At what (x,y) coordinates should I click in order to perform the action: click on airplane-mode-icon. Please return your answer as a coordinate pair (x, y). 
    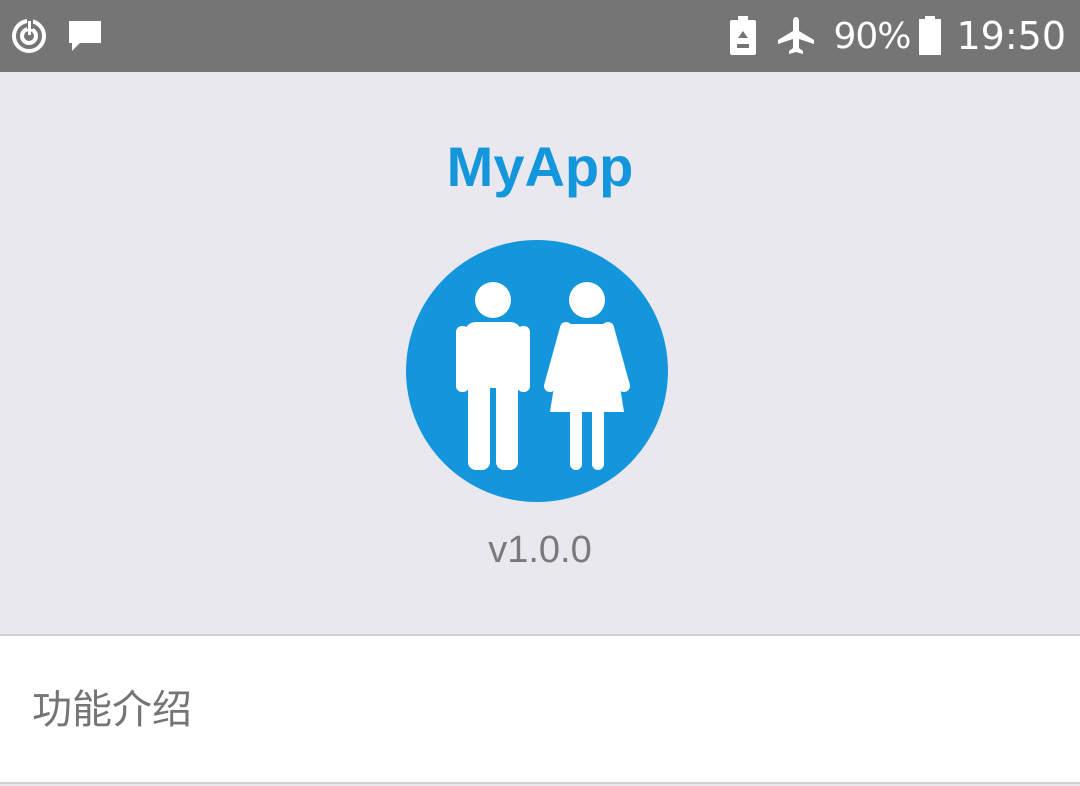
    Looking at the image, I should click on (796, 36).